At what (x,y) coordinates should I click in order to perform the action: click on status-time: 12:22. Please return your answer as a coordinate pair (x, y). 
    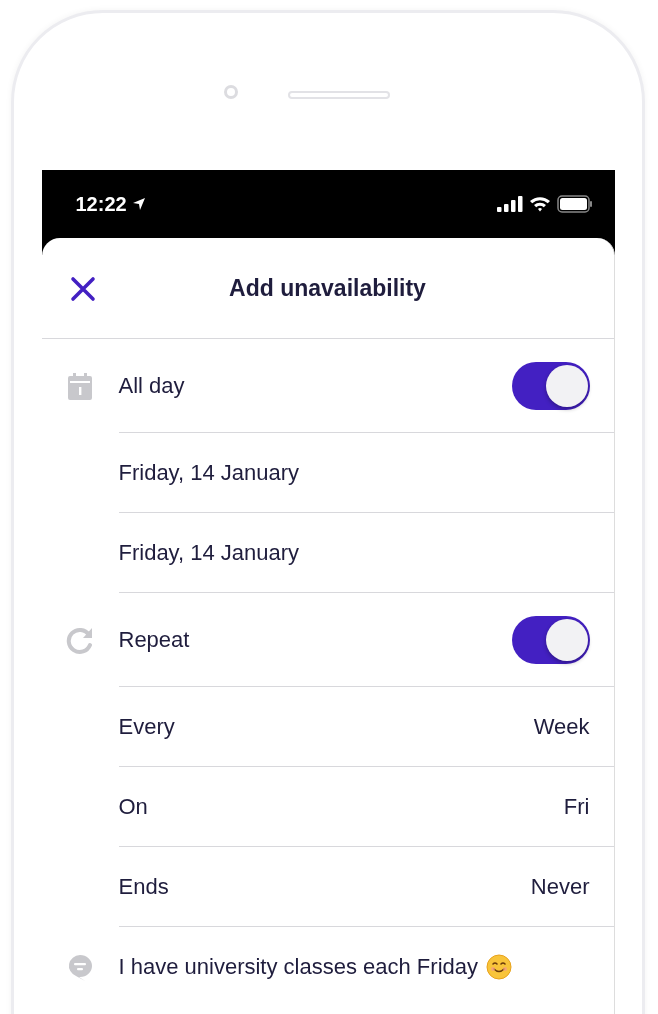
    Looking at the image, I should click on (101, 204).